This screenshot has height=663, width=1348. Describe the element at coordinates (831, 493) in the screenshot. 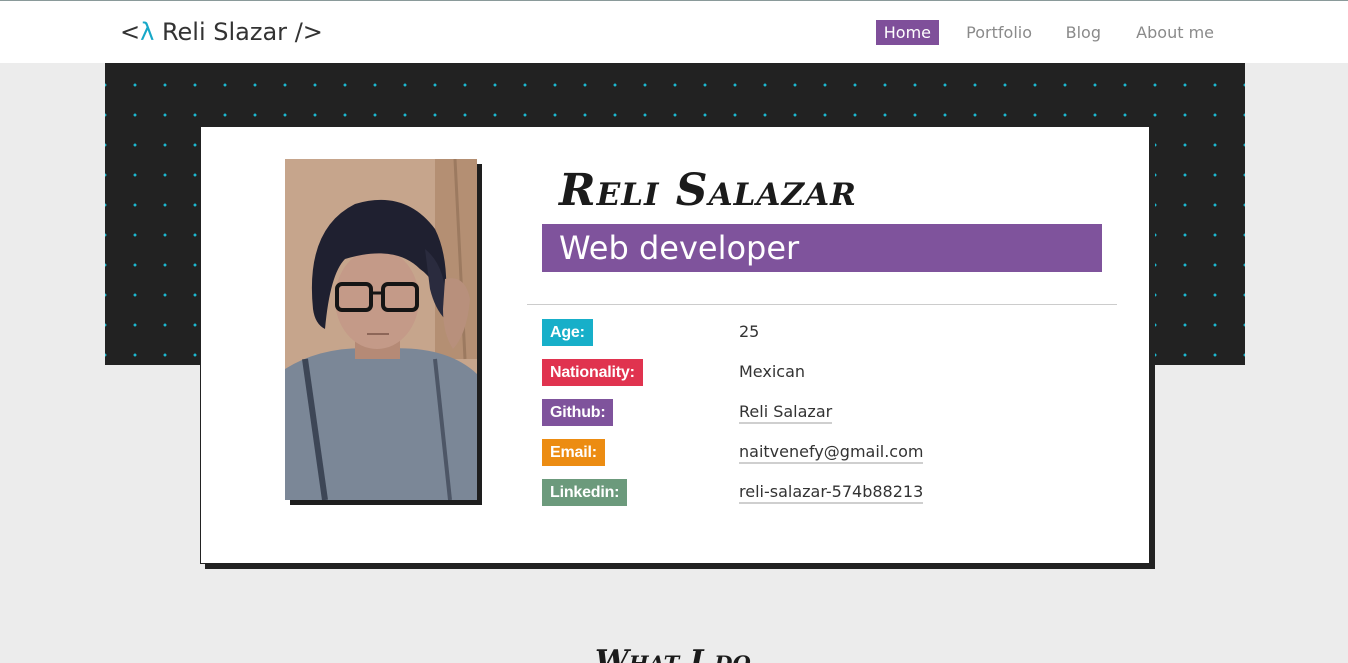

I see `linkedin-link: reli-salazar-574b88213` at that location.